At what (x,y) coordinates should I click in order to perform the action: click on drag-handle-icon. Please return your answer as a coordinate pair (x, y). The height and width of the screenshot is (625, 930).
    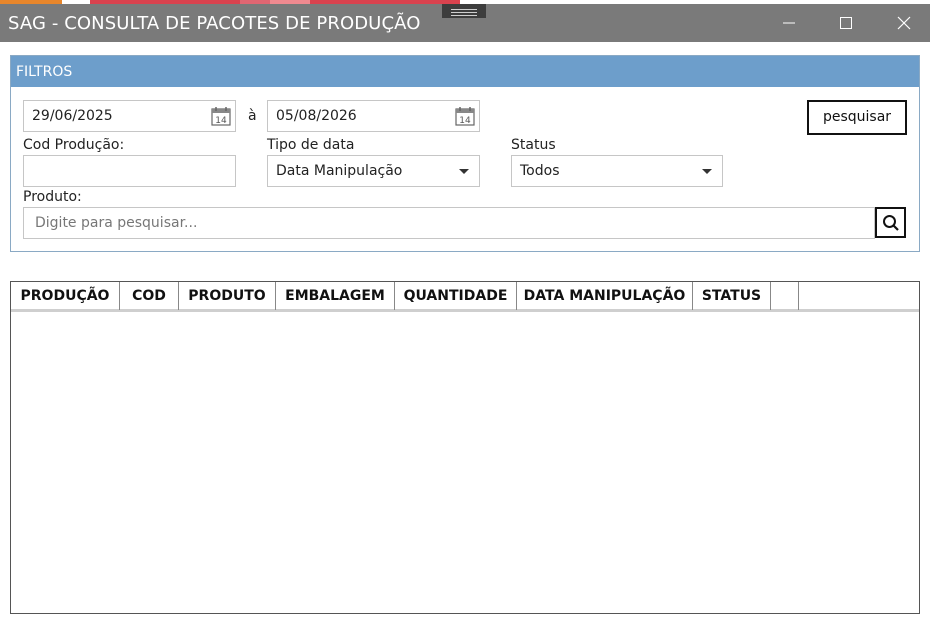
    Looking at the image, I should click on (464, 11).